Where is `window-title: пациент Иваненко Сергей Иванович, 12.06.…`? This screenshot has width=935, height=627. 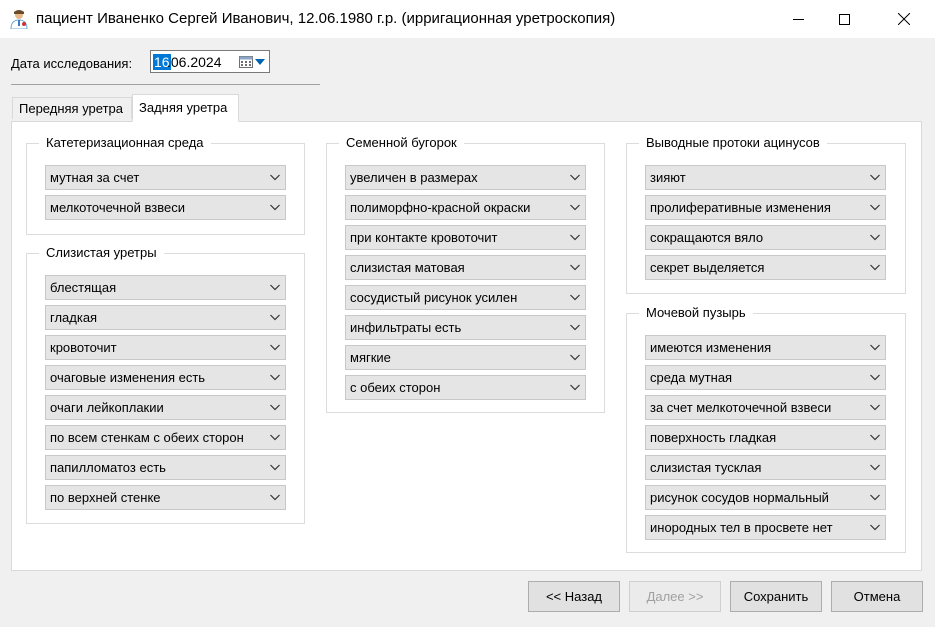 window-title: пациент Иваненко Сергей Иванович, 12.06.… is located at coordinates (326, 18).